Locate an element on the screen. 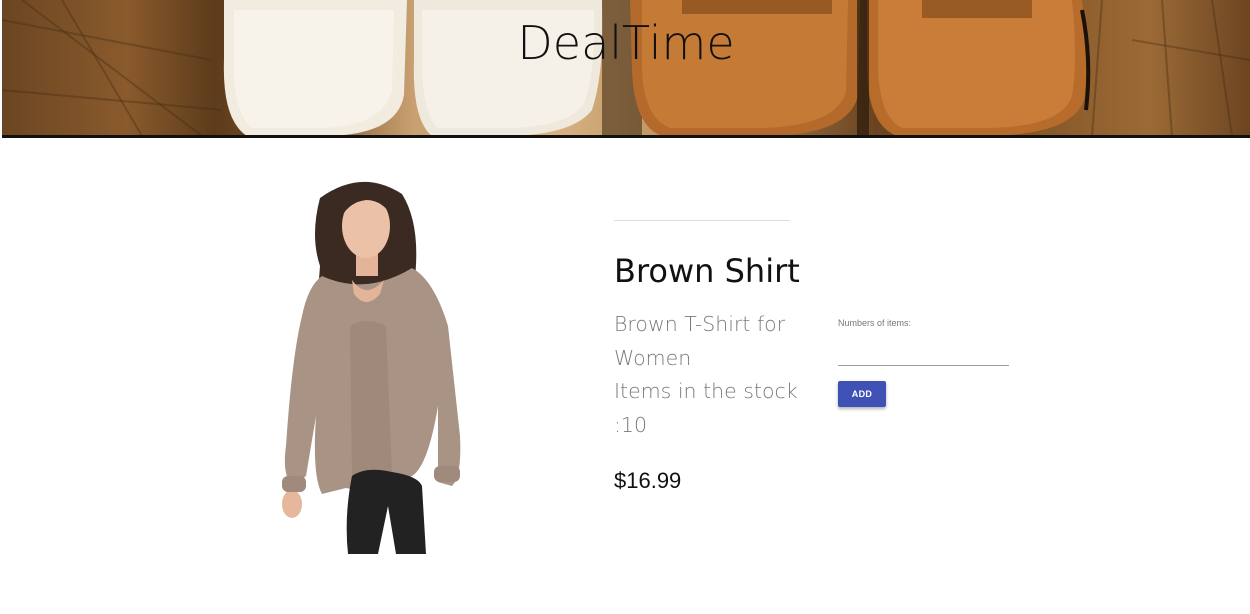  quantity-input is located at coordinates (923, 350).